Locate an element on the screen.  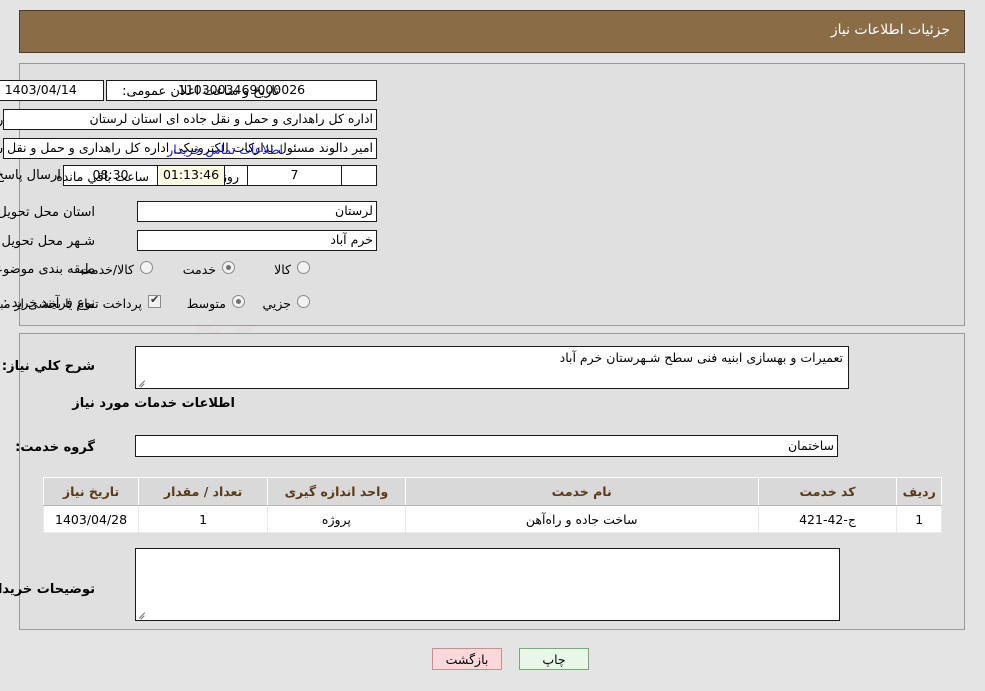
announce-datetime-label: تاریخ و ساعت اعلان عمومی: is located at coordinates (200, 91).